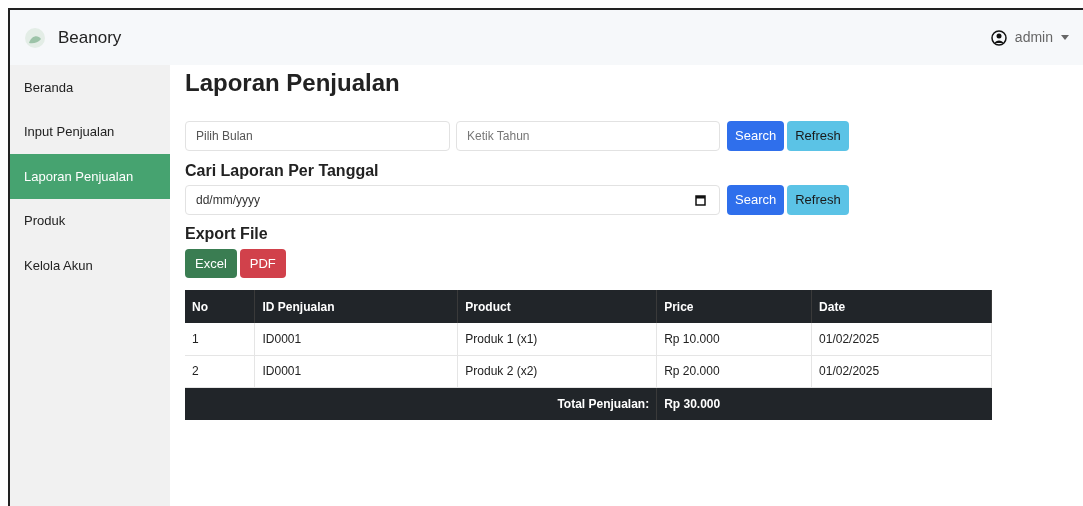  What do you see at coordinates (293, 83) in the screenshot?
I see `page-title: Laporan Penjualan` at bounding box center [293, 83].